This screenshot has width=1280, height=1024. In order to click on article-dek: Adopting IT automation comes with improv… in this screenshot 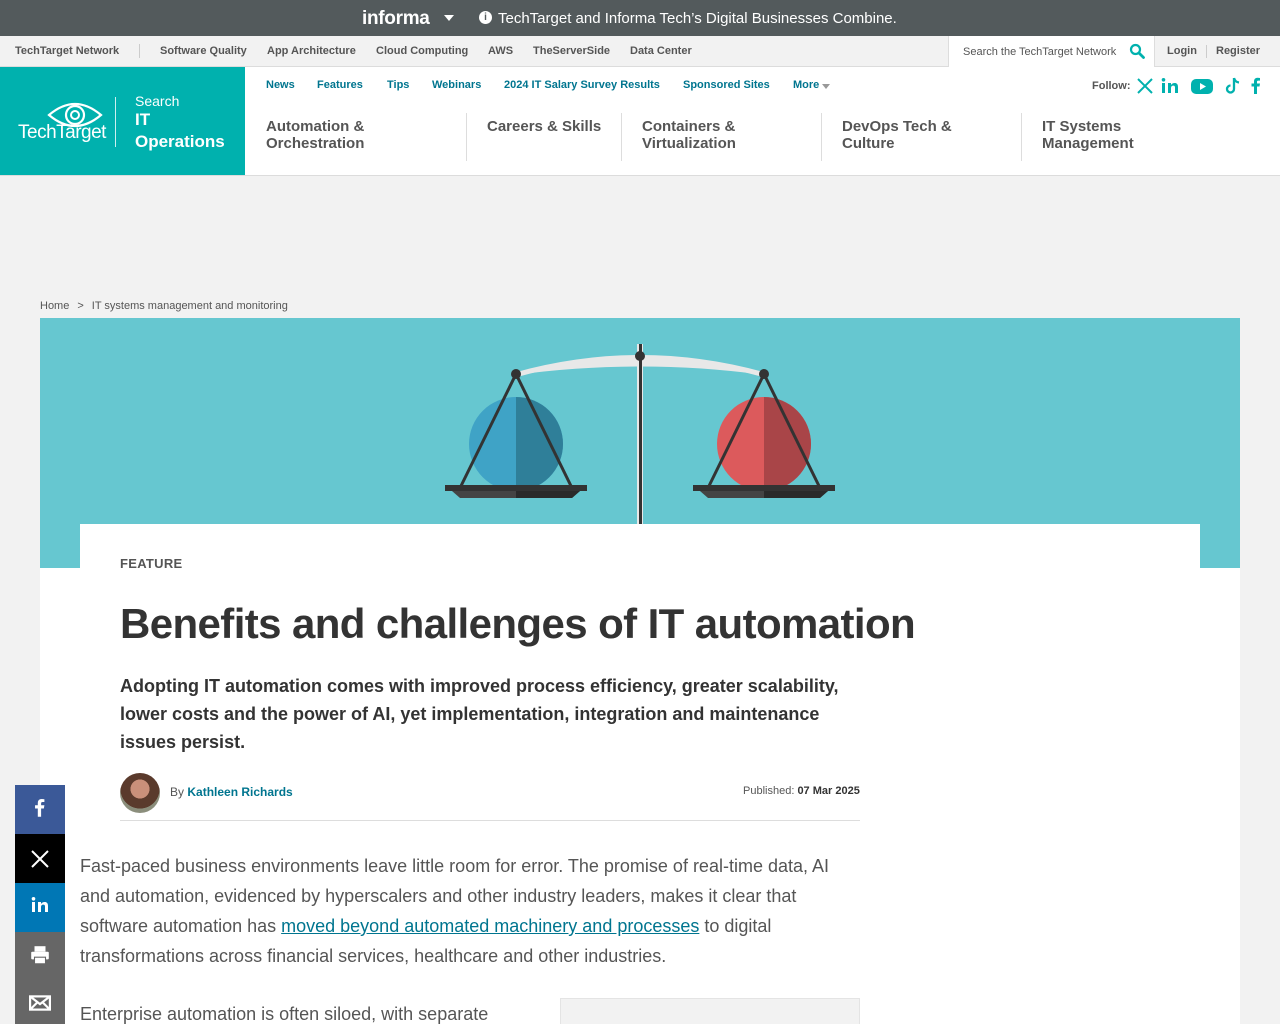, I will do `click(479, 714)`.